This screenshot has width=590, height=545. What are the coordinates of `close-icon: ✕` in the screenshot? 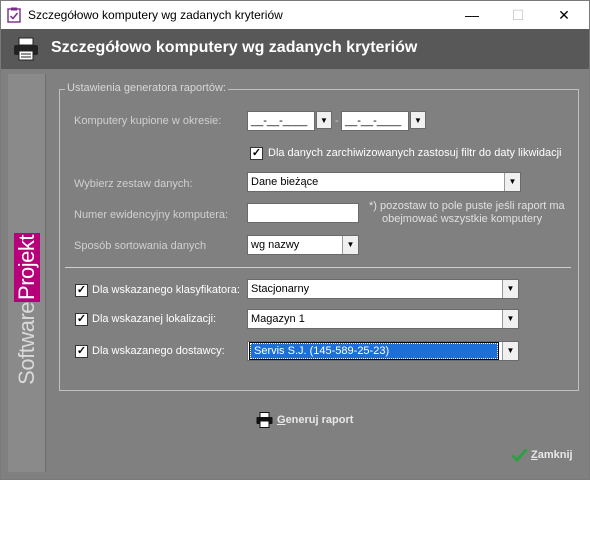 It's located at (564, 14).